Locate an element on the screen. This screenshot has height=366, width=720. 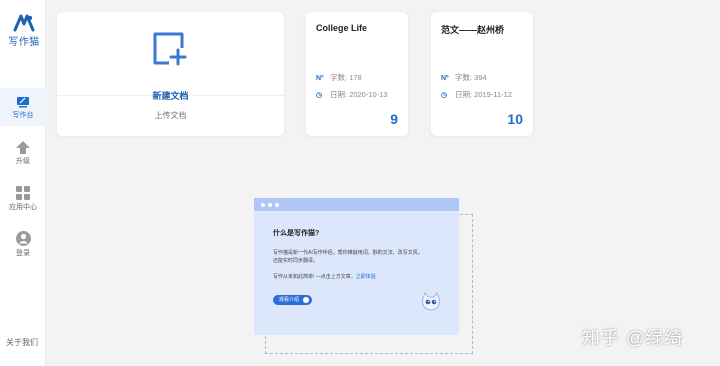
sidebar-item-label: 登录 is located at coordinates (23, 253).